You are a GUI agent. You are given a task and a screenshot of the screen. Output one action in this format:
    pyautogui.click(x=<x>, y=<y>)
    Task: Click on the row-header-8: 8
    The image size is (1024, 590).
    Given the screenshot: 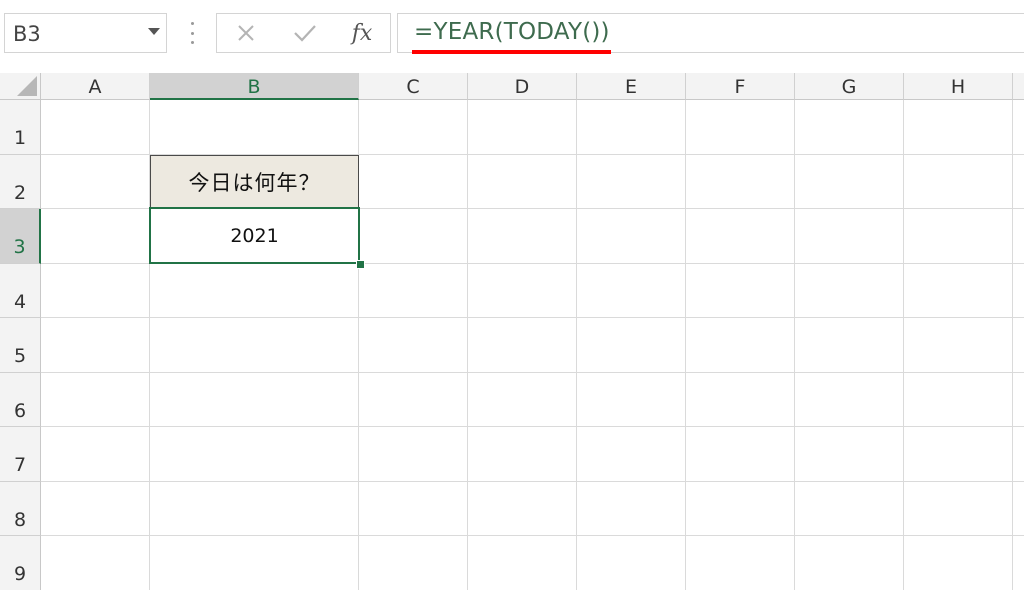 What is the action you would take?
    pyautogui.click(x=20, y=509)
    